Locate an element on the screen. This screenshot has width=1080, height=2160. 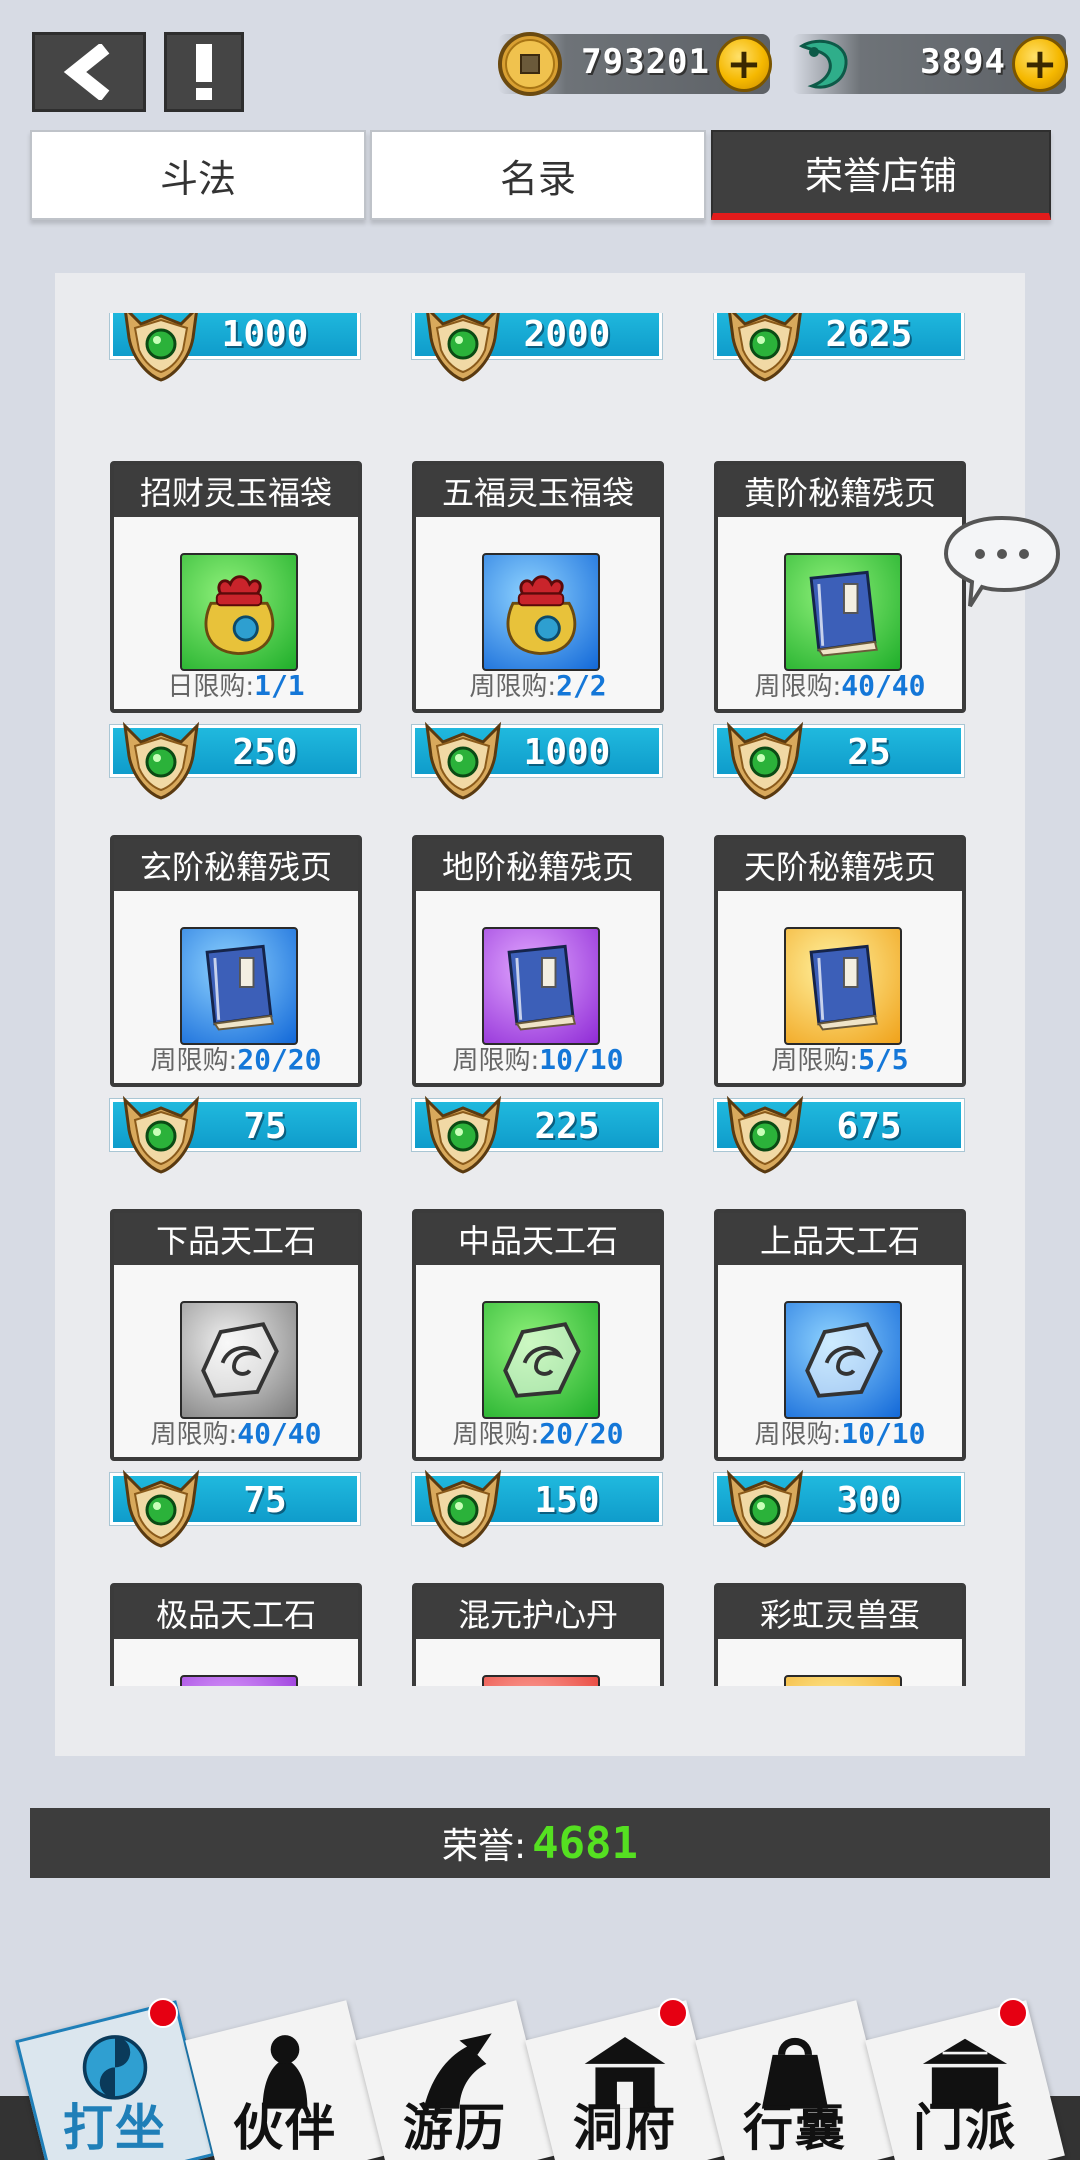
price-tag: 250 is located at coordinates (235, 760).